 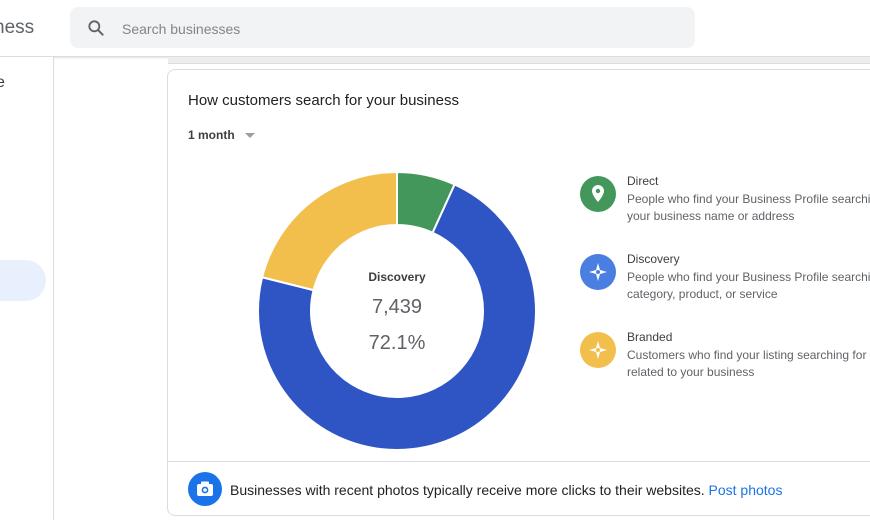 I want to click on sidebar: e, so click(x=27, y=288).